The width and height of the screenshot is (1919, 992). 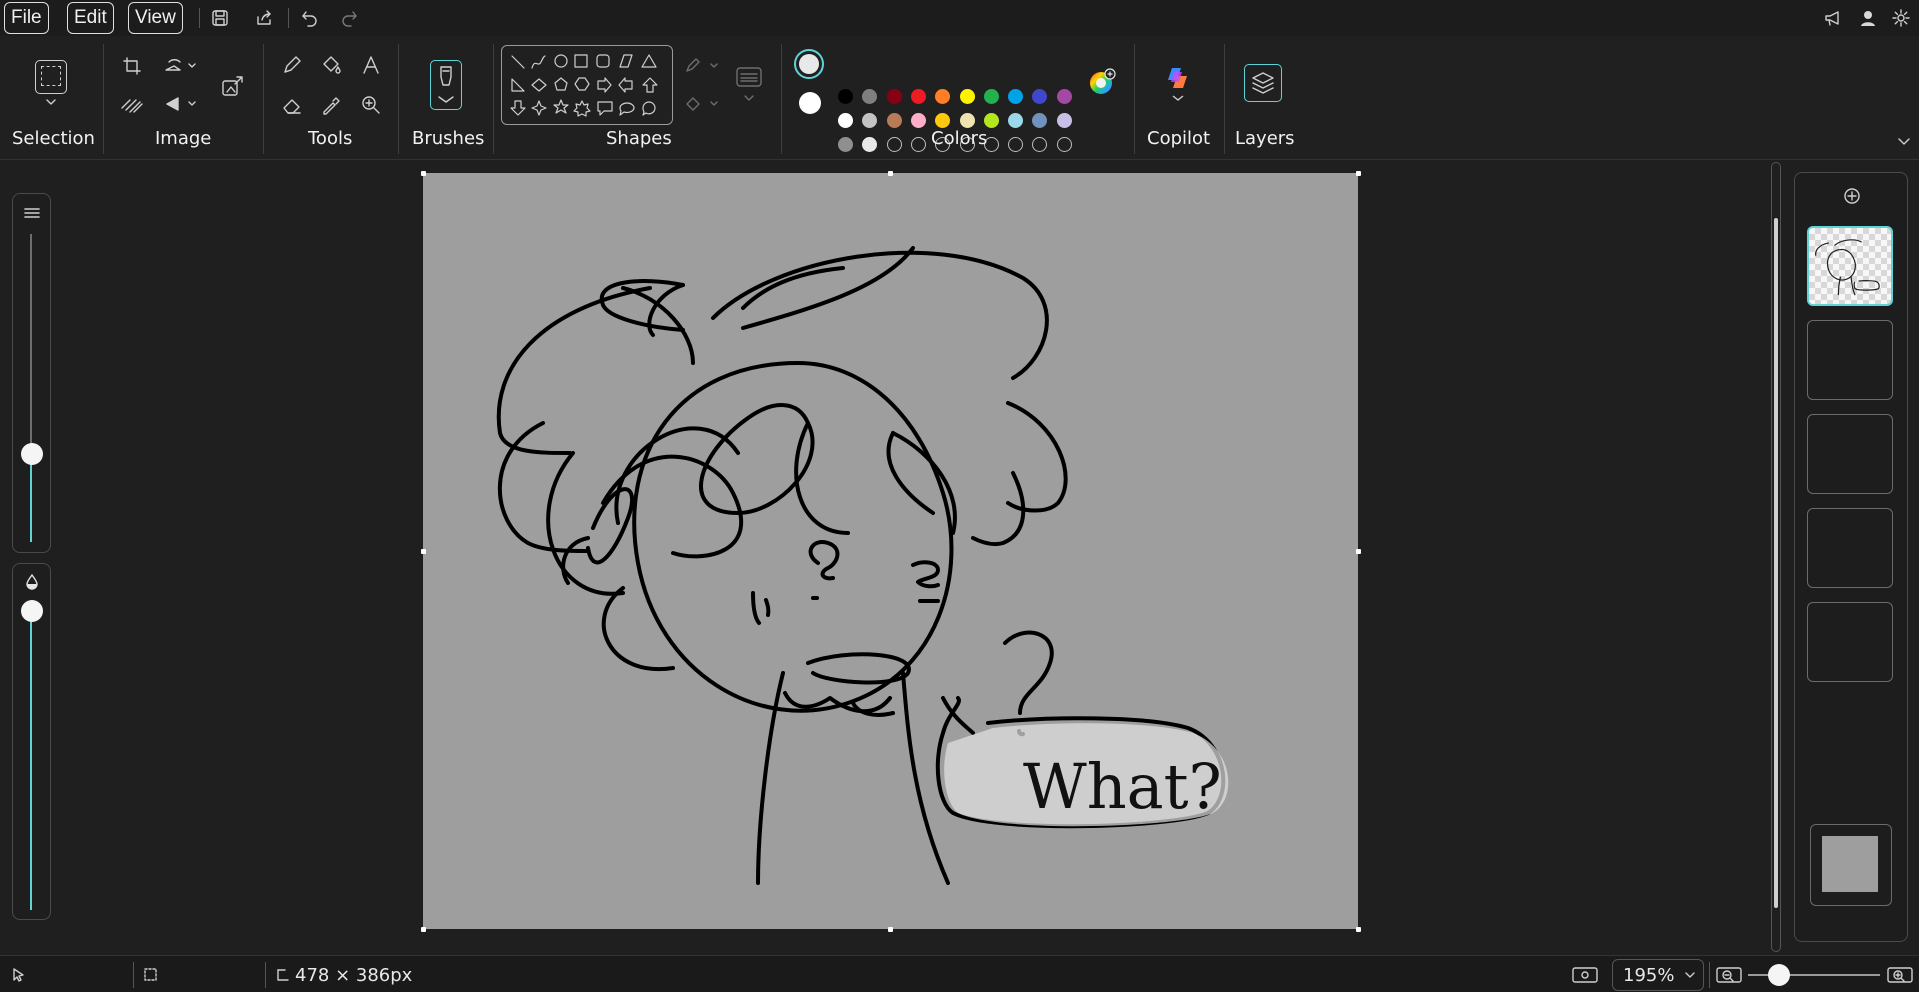 I want to click on feedback-icon, so click(x=1833, y=18).